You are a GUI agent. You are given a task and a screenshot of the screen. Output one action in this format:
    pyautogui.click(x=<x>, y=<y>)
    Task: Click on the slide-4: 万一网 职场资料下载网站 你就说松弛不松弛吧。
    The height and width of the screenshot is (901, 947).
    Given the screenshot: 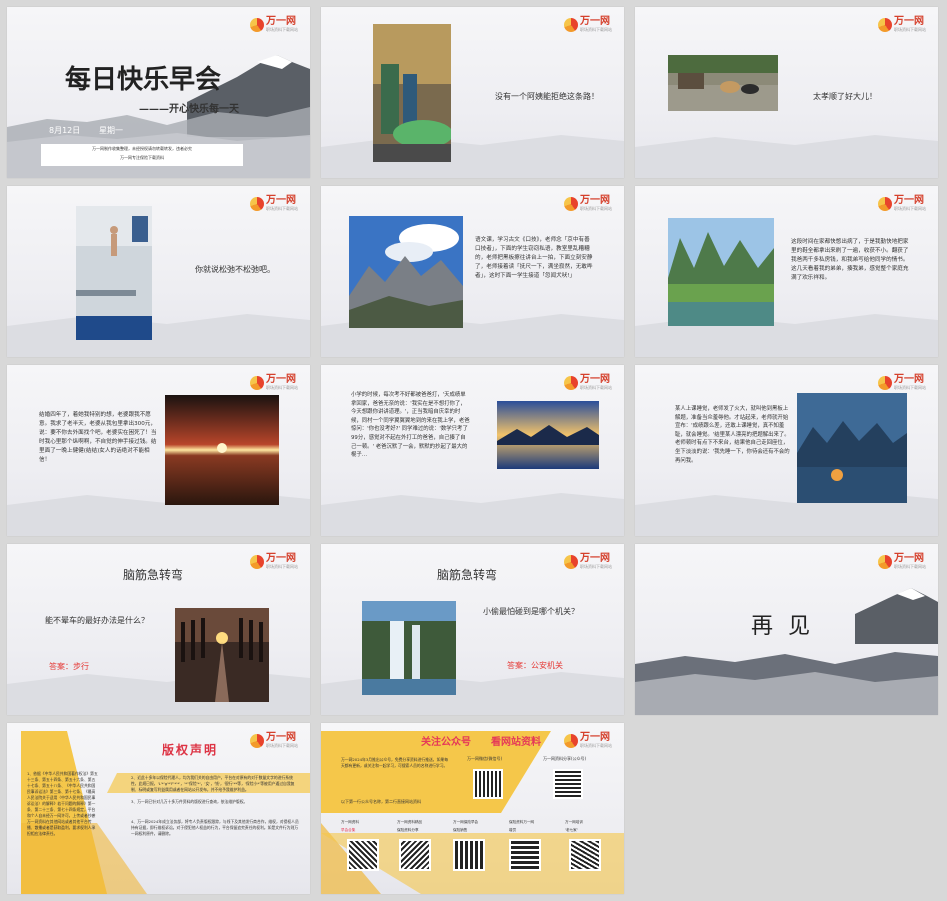 What is the action you would take?
    pyautogui.click(x=158, y=271)
    